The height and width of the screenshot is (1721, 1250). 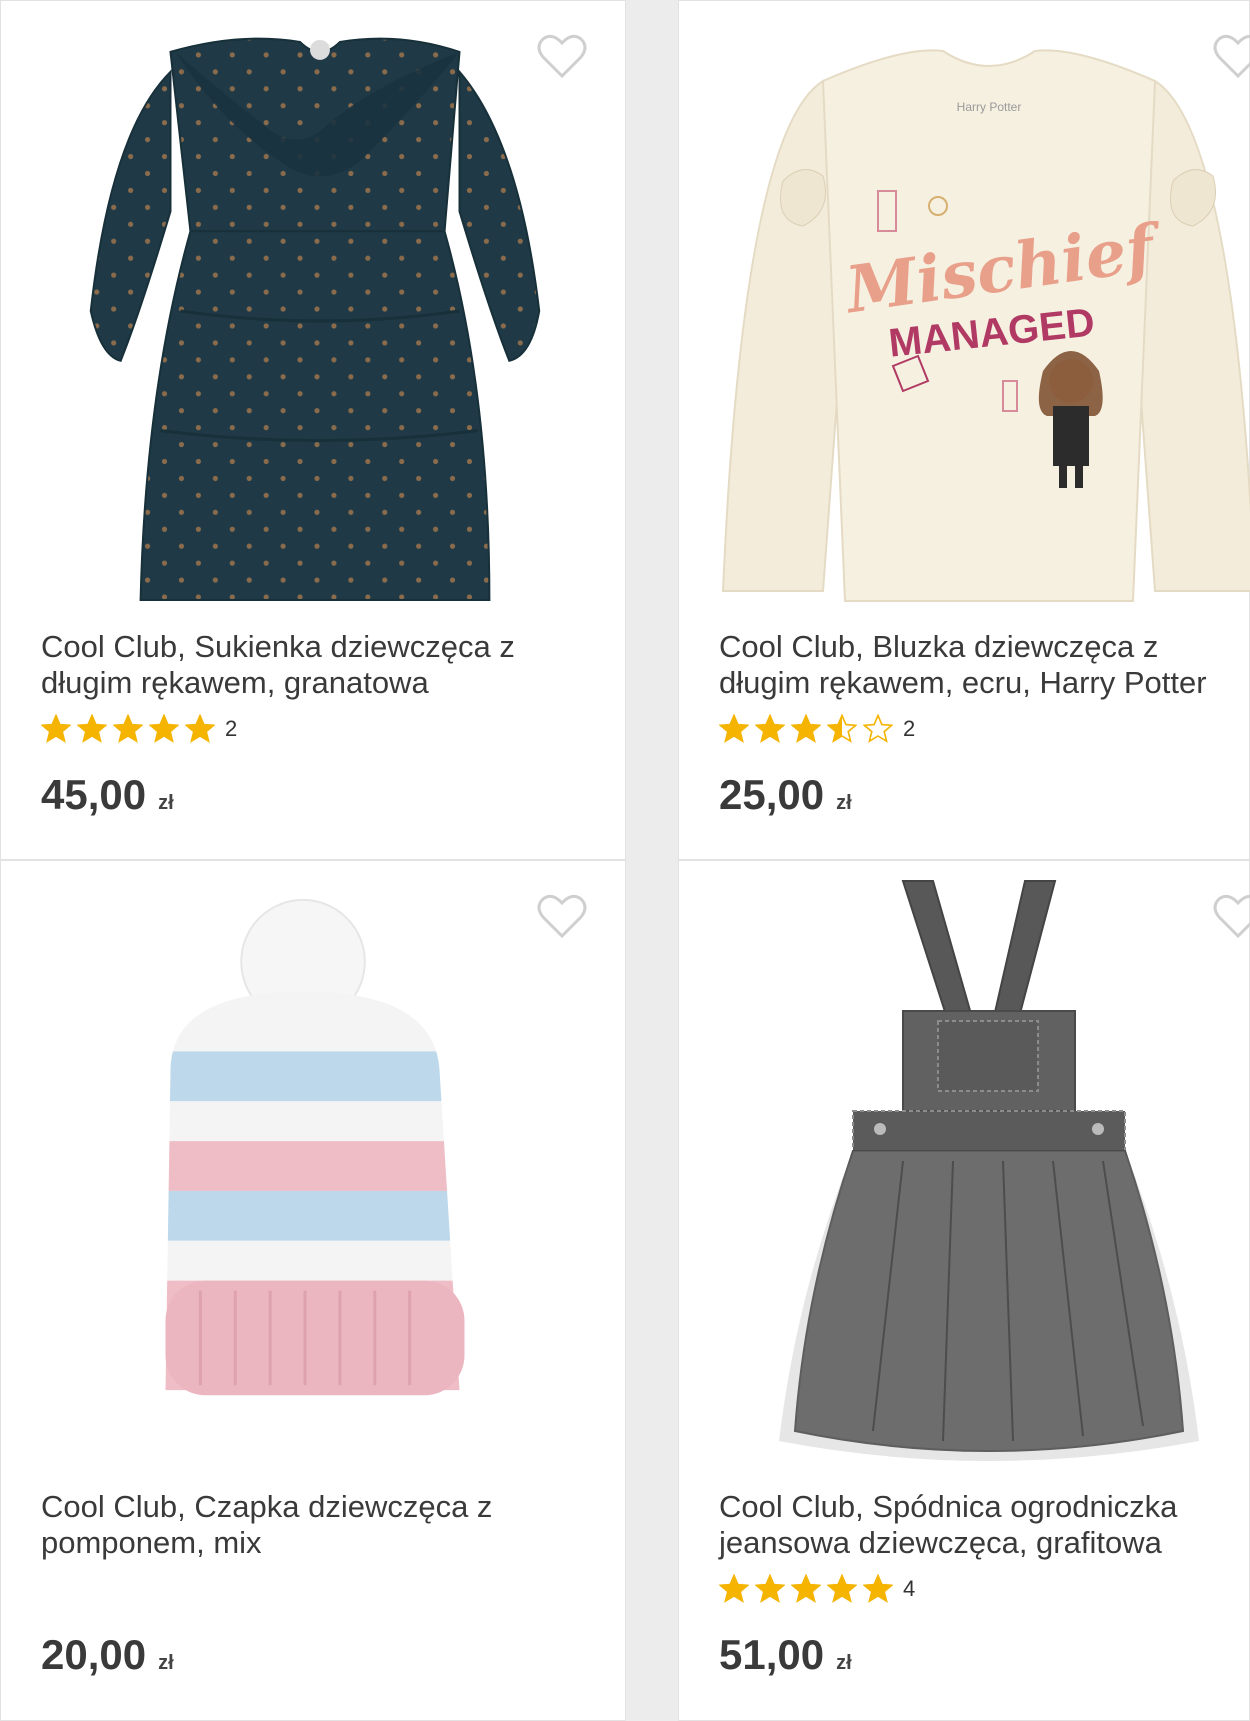 I want to click on product-price: 51,00 zł, so click(x=785, y=1655).